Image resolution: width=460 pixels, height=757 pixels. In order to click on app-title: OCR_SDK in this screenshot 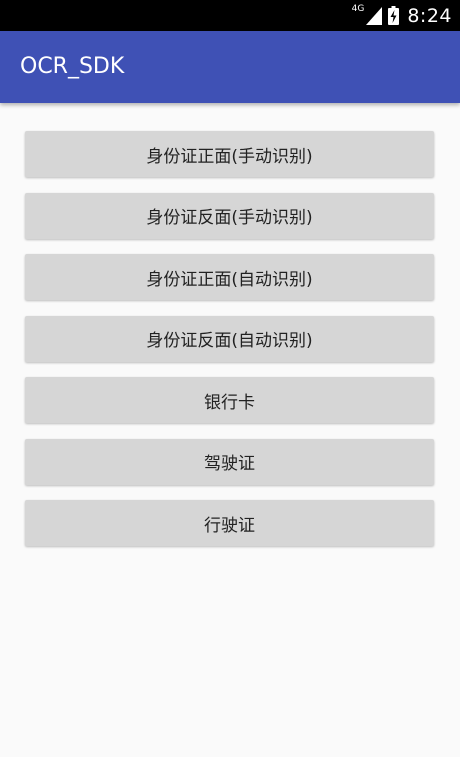, I will do `click(72, 66)`.